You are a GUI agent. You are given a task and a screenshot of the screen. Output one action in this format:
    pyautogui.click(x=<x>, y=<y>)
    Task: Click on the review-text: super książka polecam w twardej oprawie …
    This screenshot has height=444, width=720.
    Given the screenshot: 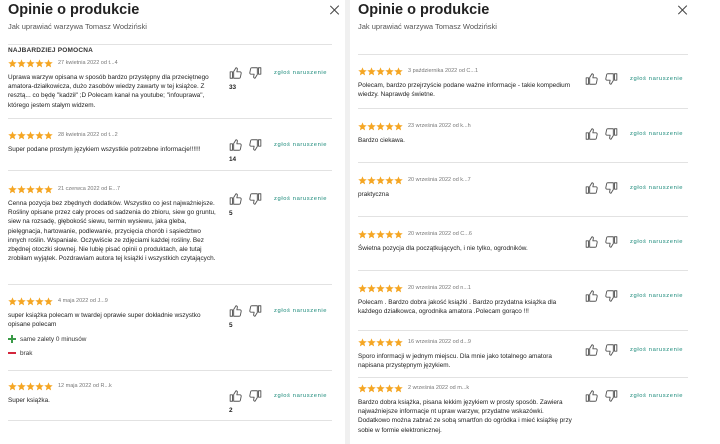 What is the action you would take?
    pyautogui.click(x=104, y=320)
    